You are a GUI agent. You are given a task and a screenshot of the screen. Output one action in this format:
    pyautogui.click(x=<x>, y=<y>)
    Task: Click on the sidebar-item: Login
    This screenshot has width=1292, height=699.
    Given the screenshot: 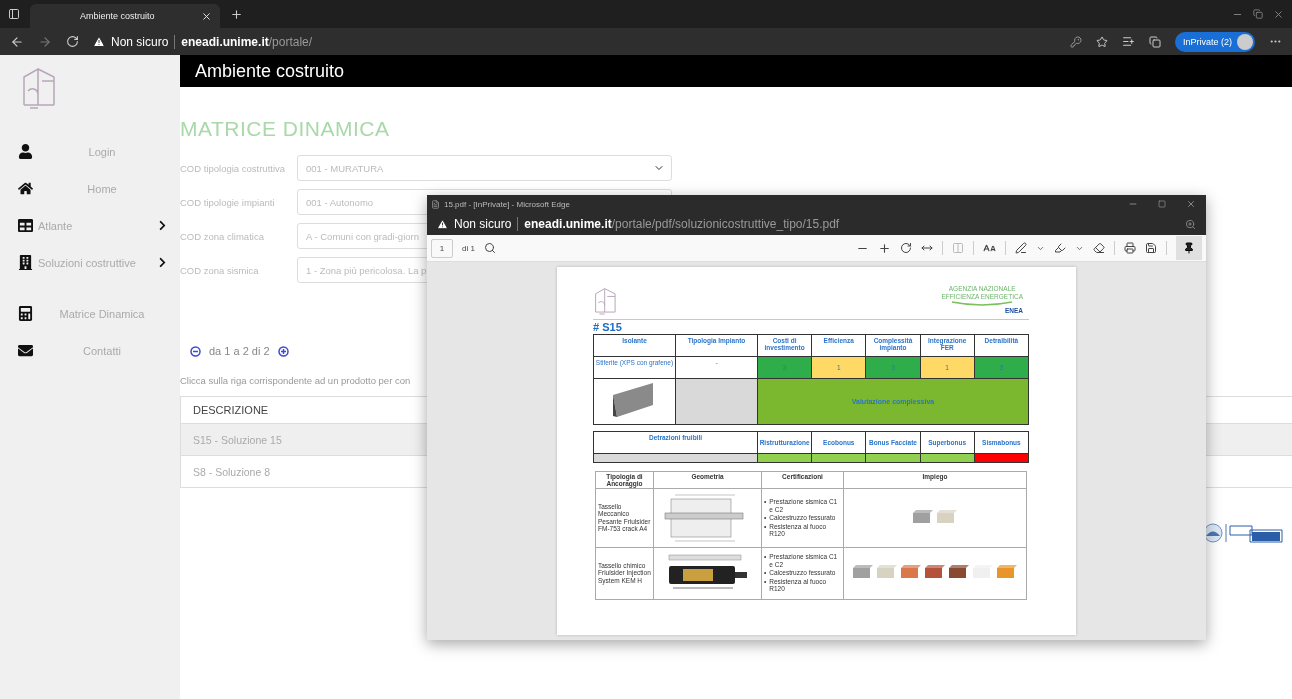 What is the action you would take?
    pyautogui.click(x=99, y=151)
    